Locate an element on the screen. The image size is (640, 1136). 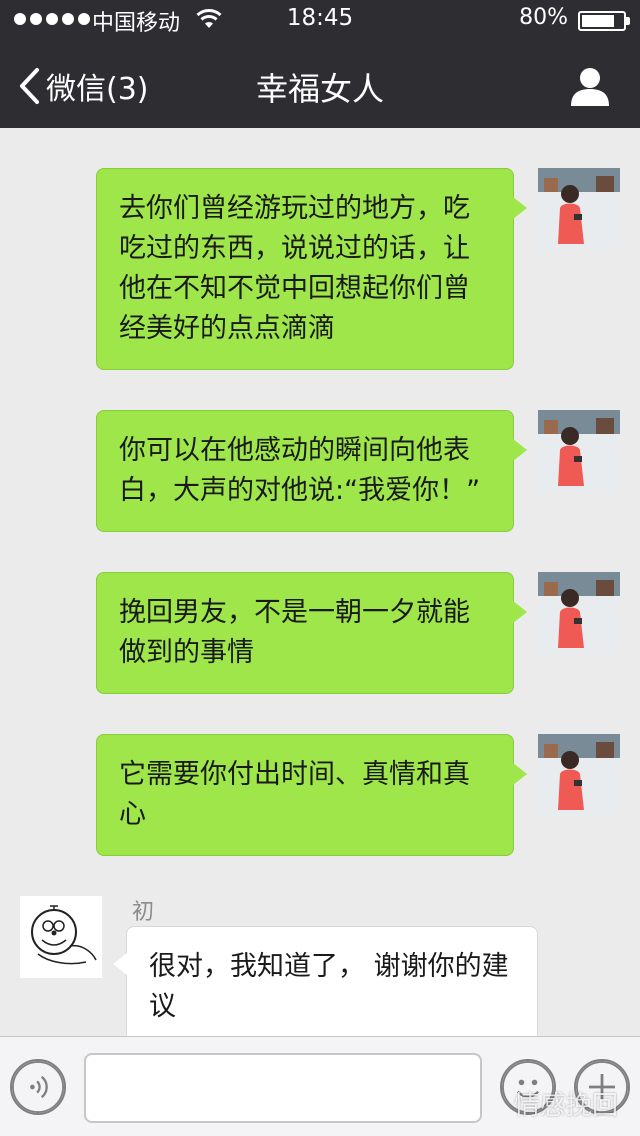
watermark-text: 情感挽回 is located at coordinates (565, 1106).